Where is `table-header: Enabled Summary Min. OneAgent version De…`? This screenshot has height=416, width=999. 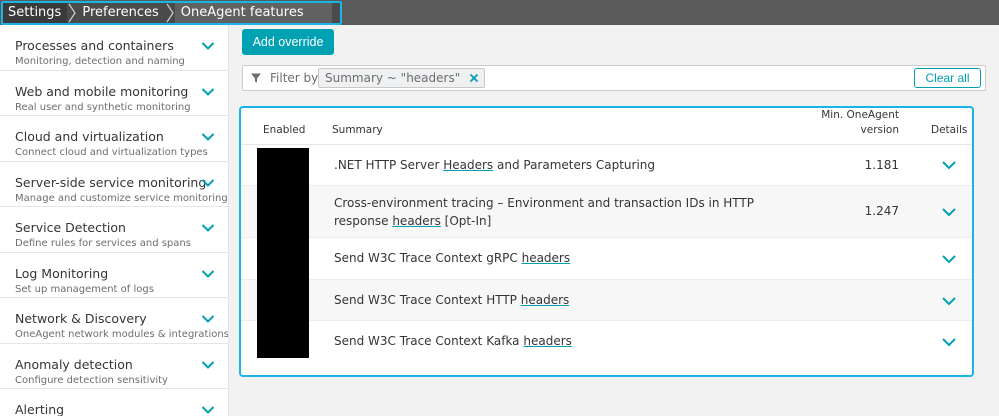 table-header: Enabled Summary Min. OneAgent version De… is located at coordinates (606, 126).